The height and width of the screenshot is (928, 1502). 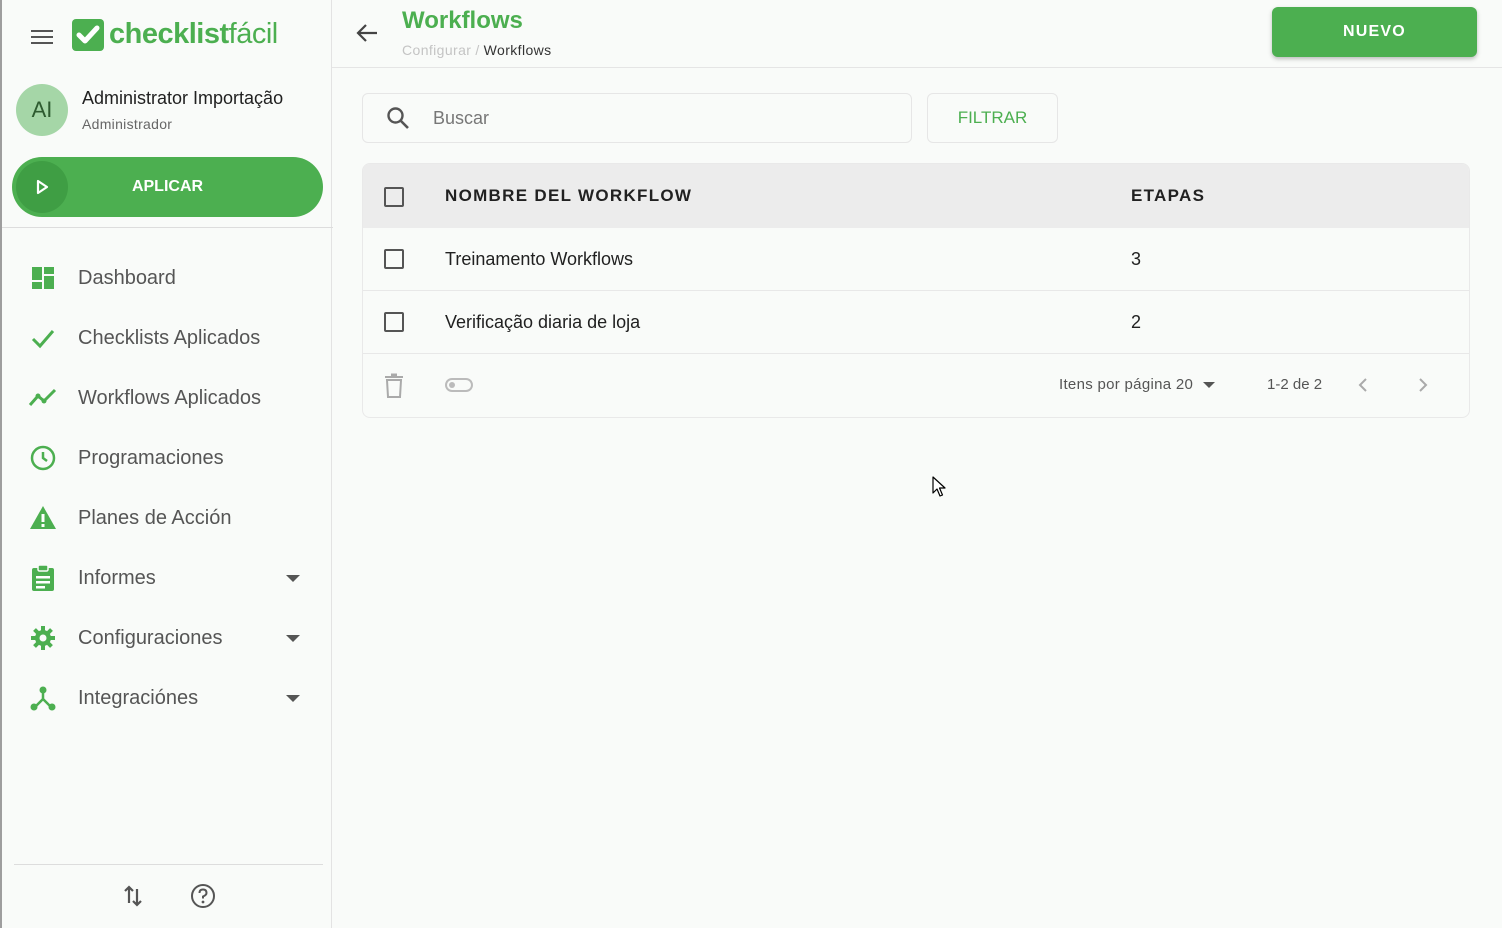 I want to click on sidebar-item-label: Workflows Aplicados, so click(x=170, y=397).